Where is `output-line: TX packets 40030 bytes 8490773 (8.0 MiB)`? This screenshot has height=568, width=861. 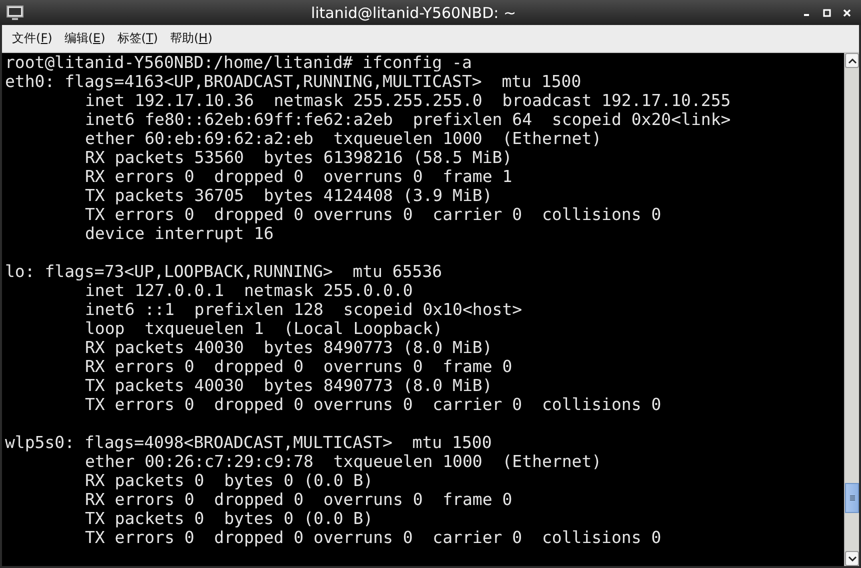 output-line: TX packets 40030 bytes 8490773 (8.0 MiB) is located at coordinates (288, 385).